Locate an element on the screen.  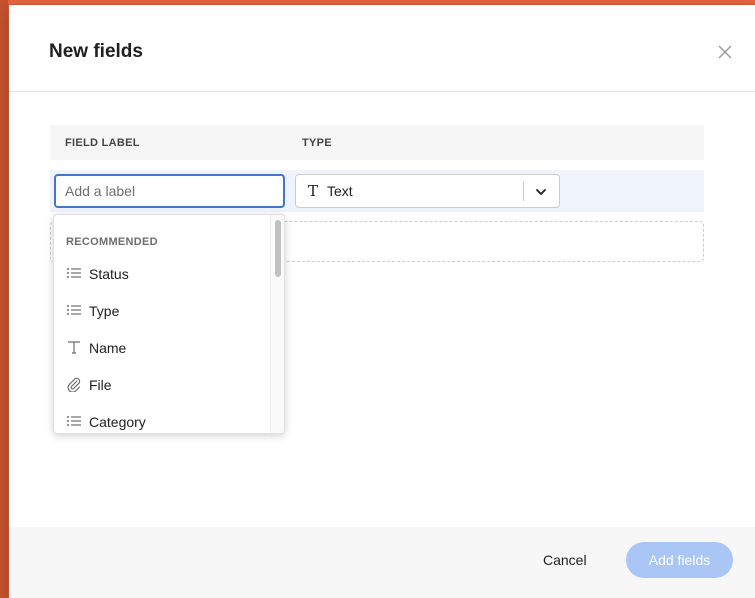
dropdown-item-status: Status is located at coordinates (162, 273).